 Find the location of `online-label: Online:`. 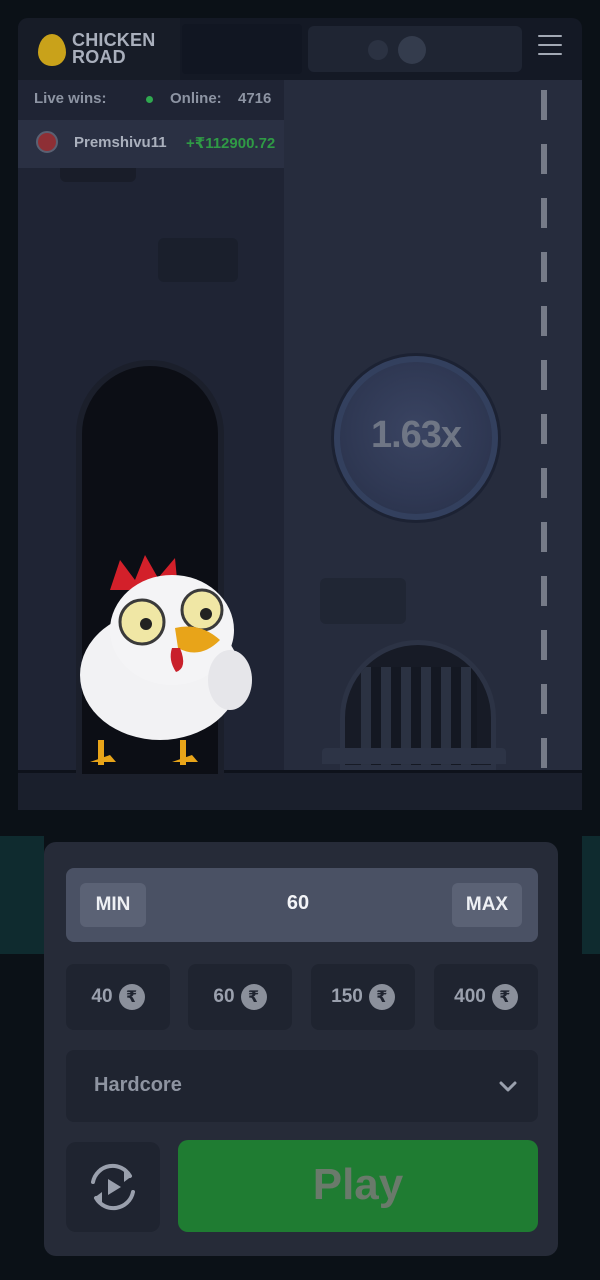

online-label: Online: is located at coordinates (196, 98).